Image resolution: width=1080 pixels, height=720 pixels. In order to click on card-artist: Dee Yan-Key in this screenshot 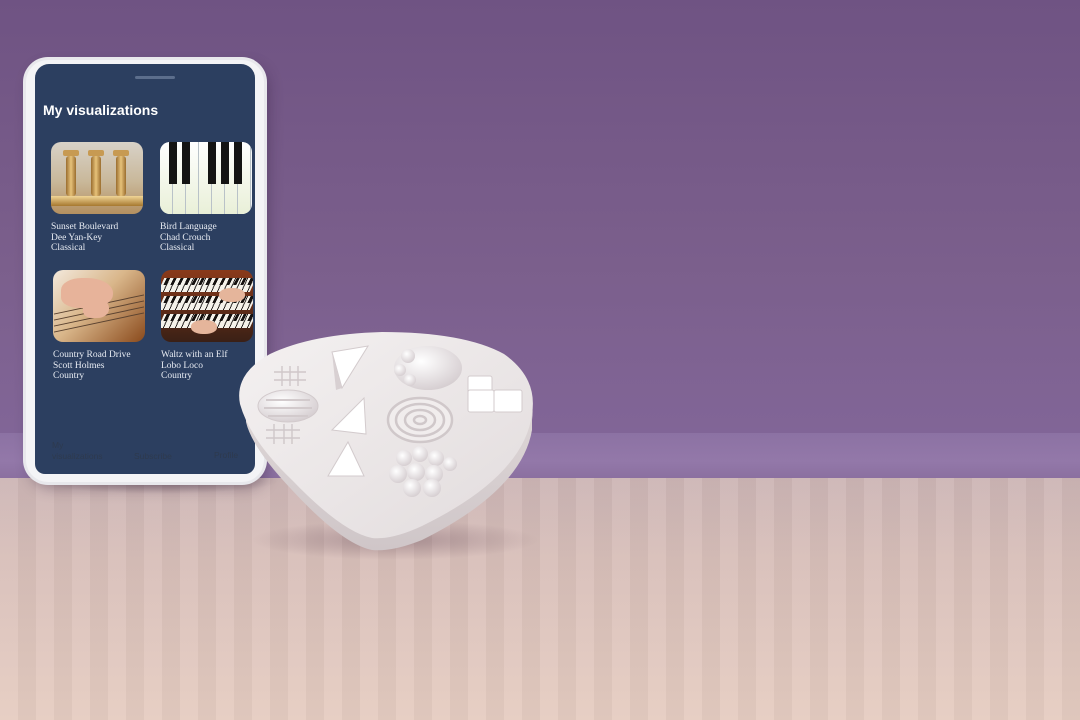, I will do `click(77, 237)`.